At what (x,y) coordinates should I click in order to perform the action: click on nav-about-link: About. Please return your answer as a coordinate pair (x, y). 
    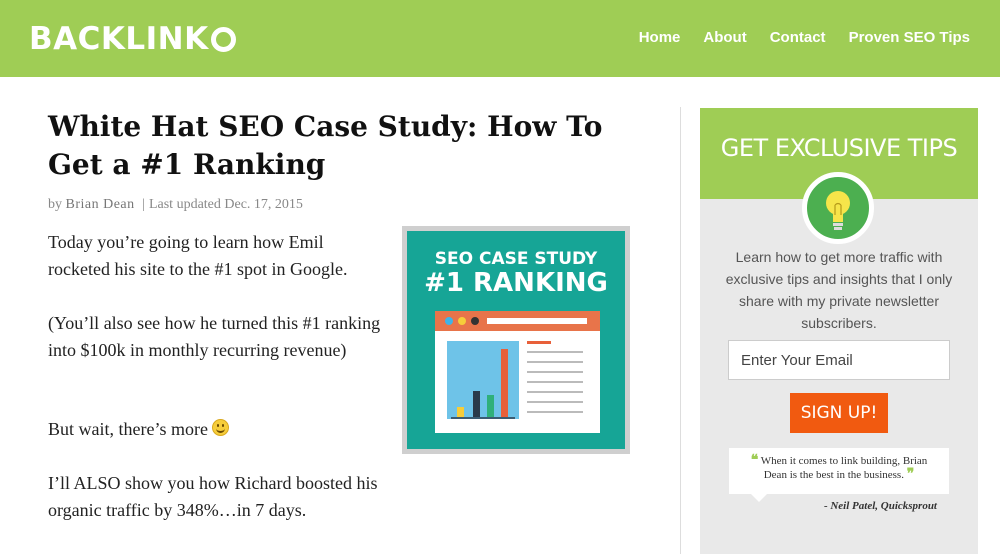
    Looking at the image, I should click on (724, 37).